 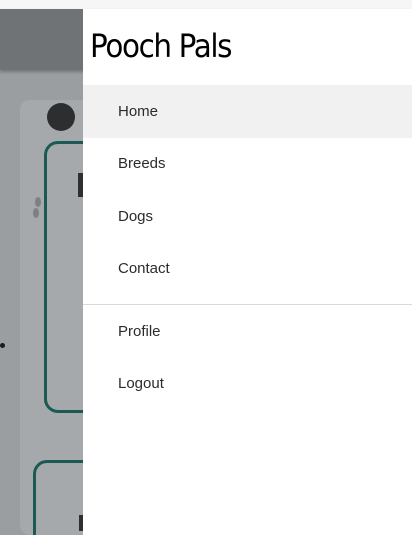 What do you see at coordinates (142, 164) in the screenshot?
I see `nav-item-label: Breeds` at bounding box center [142, 164].